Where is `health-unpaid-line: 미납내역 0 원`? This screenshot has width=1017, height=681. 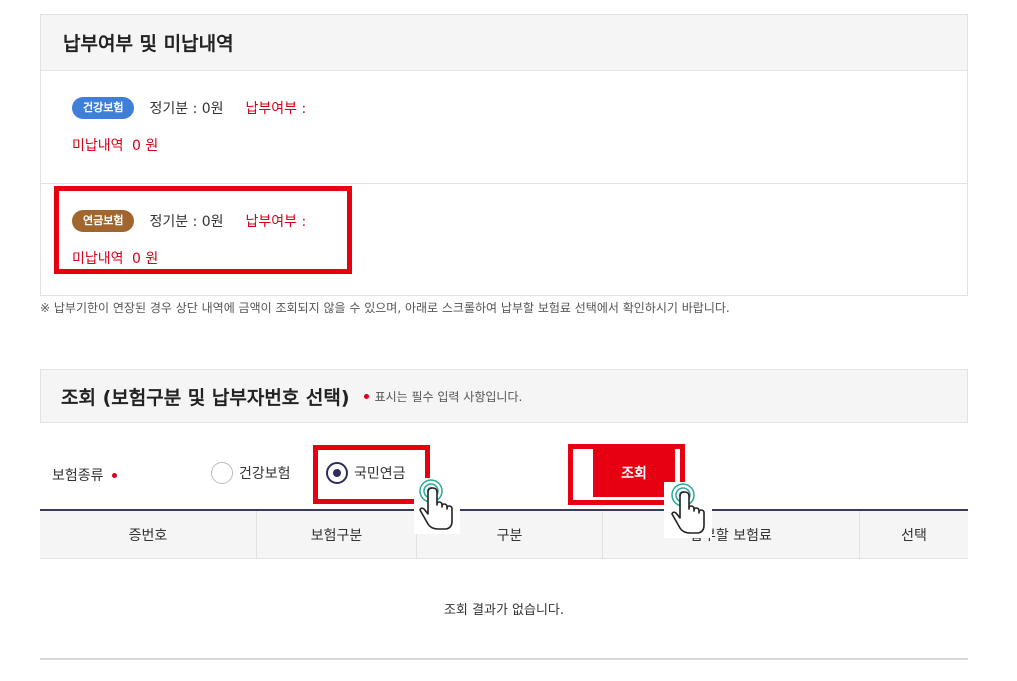 health-unpaid-line: 미납내역 0 원 is located at coordinates (115, 145).